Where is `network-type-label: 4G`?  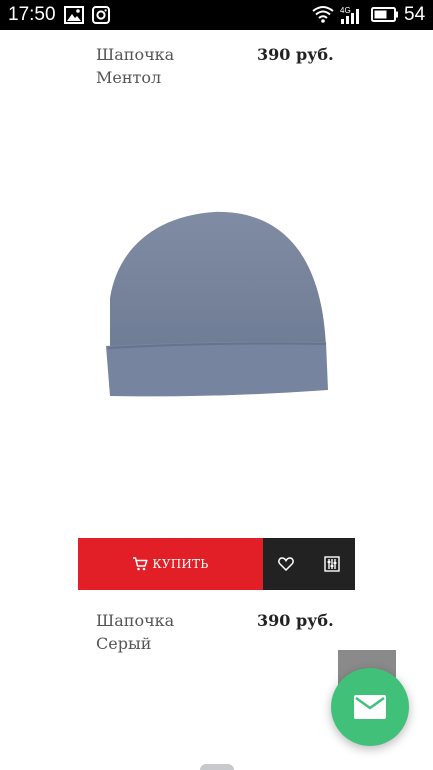
network-type-label: 4G is located at coordinates (345, 10).